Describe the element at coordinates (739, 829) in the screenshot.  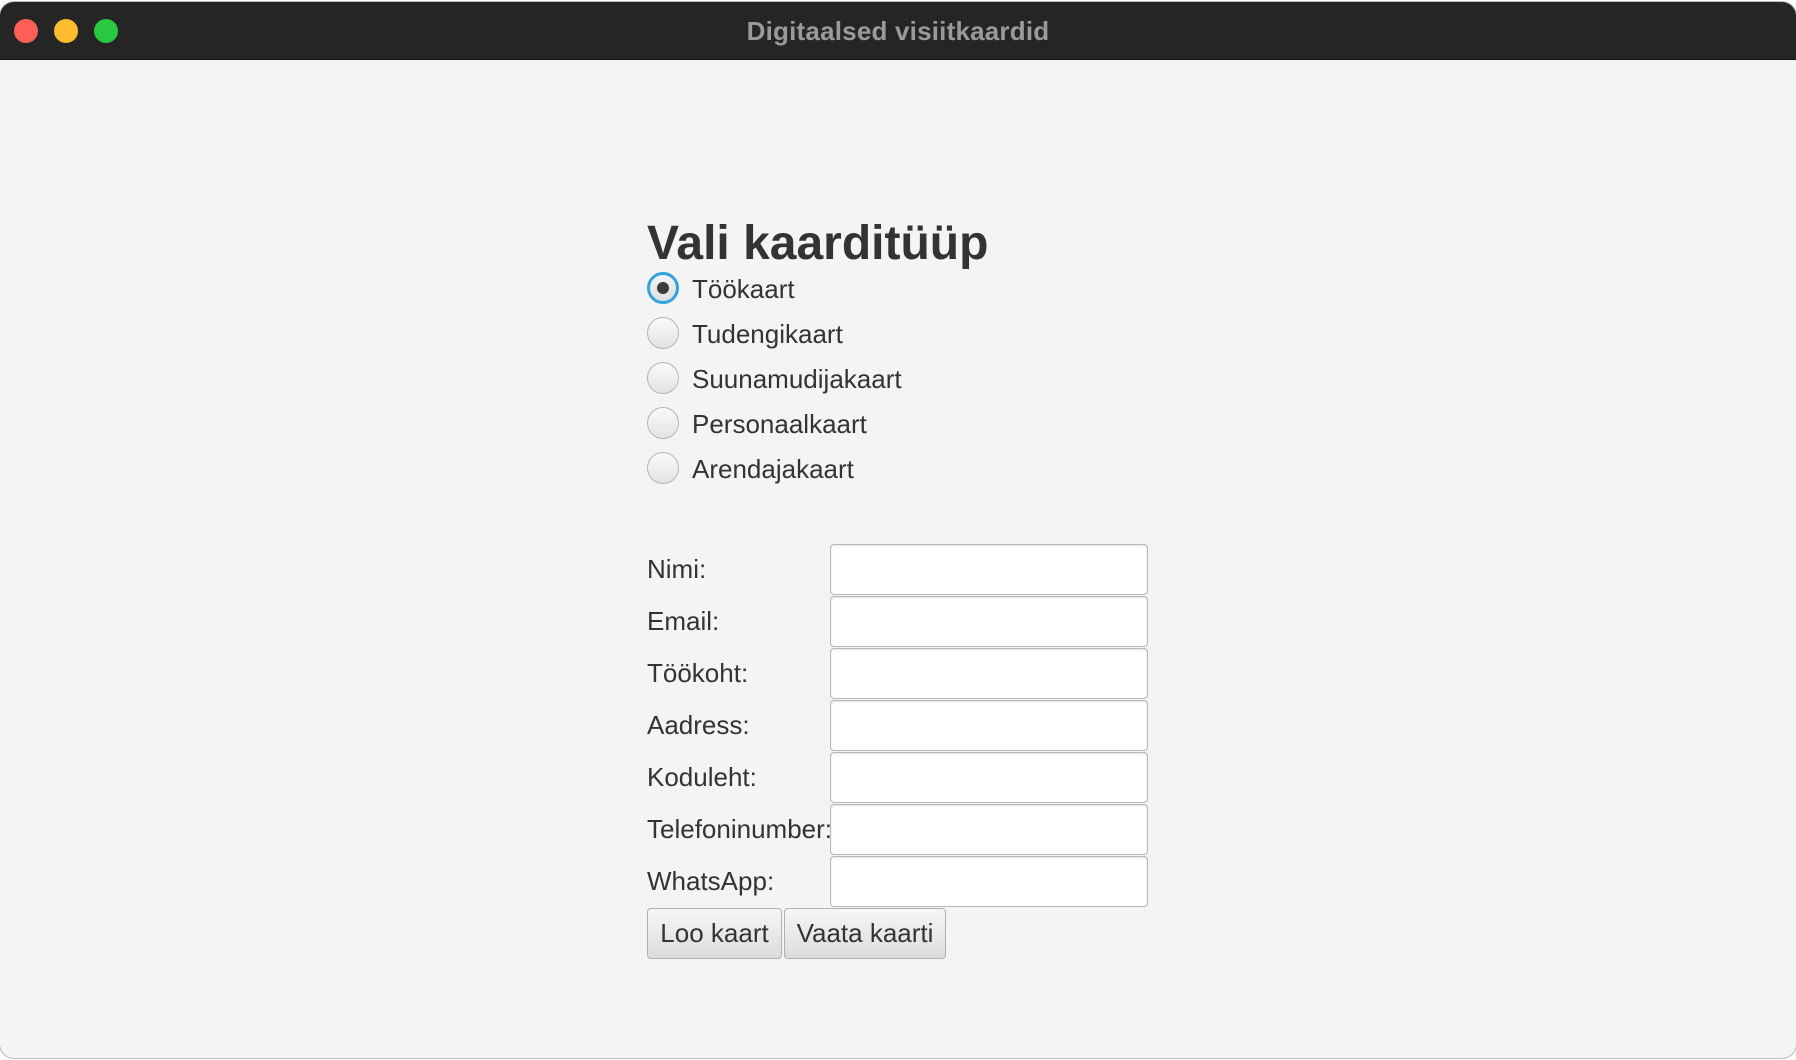
I see `phone-label: Telefoninumber:` at that location.